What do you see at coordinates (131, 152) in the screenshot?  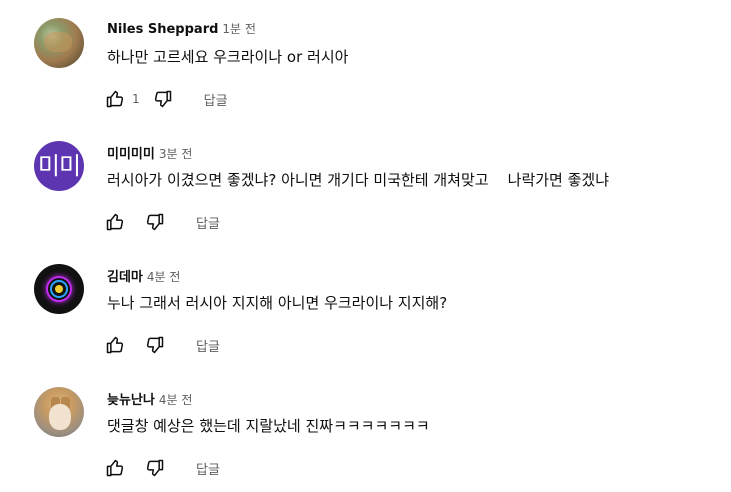 I see `comment-author: 미미미미` at bounding box center [131, 152].